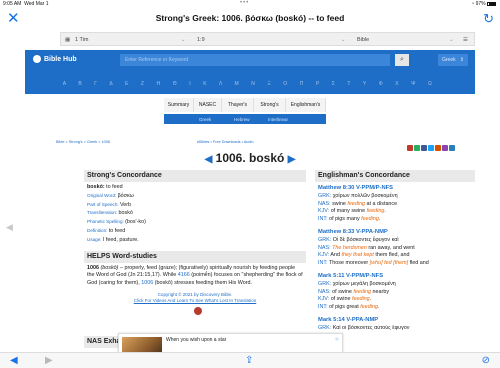  Describe the element at coordinates (395, 189) in the screenshot. I see `verse-ref-link: Matthew 8:30 V-PPM/P-NFS` at that location.